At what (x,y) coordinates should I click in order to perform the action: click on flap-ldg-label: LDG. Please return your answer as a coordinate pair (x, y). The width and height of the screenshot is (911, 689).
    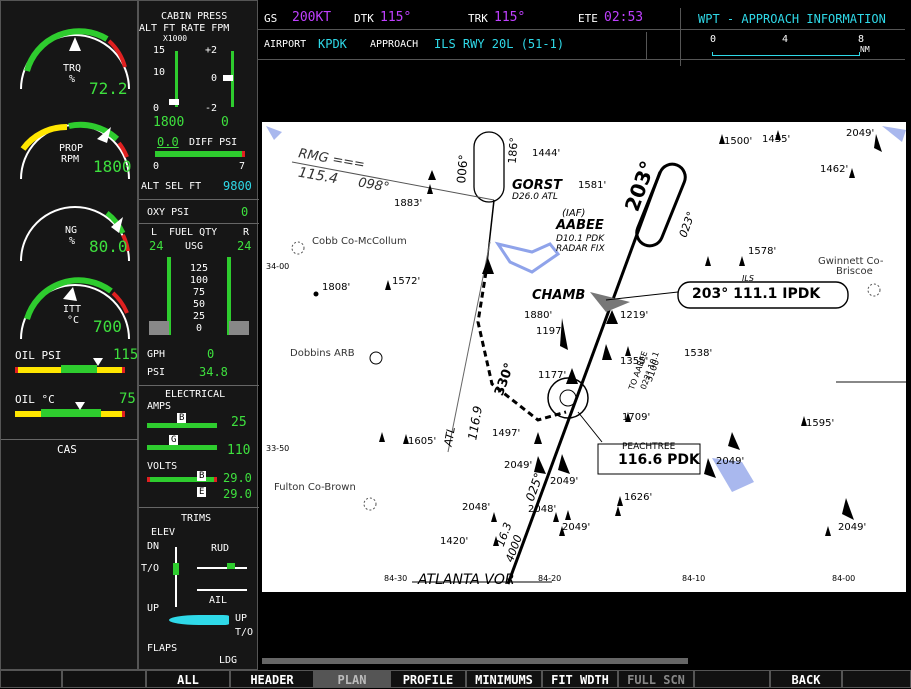
    Looking at the image, I should click on (228, 660).